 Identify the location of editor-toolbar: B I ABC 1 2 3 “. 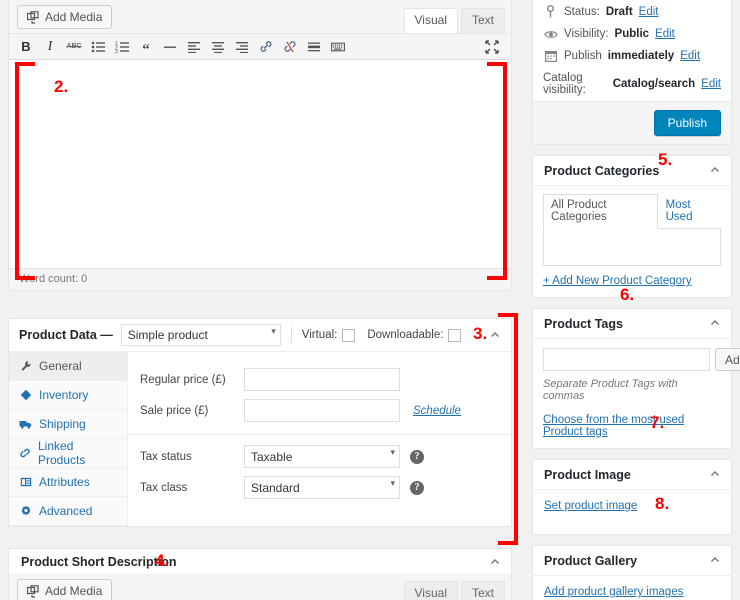
(260, 47).